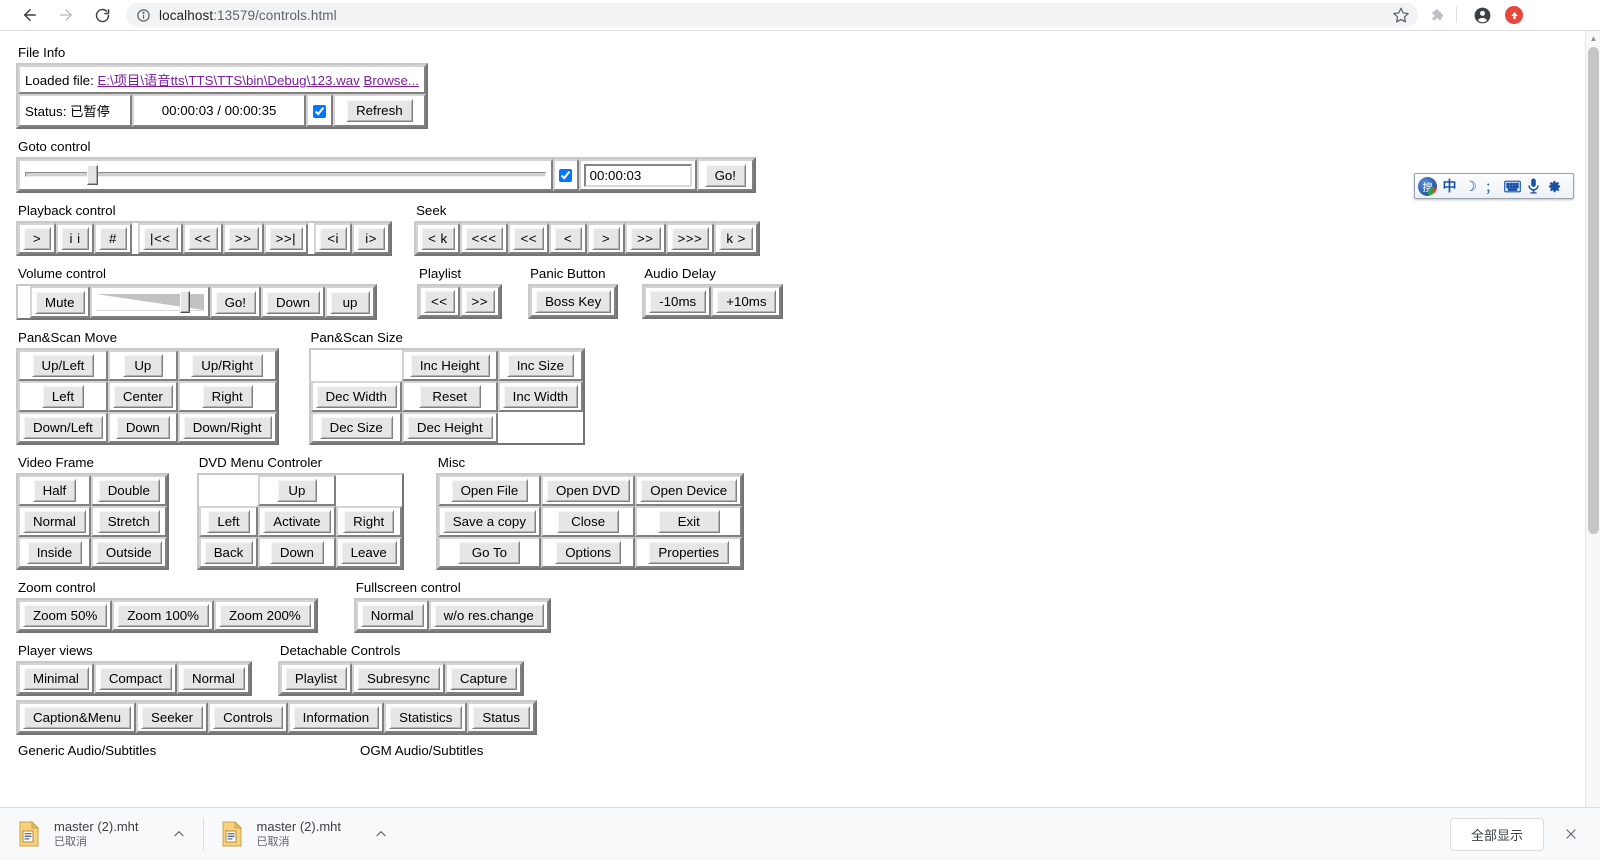 This screenshot has height=861, width=1600. I want to click on address-bar: localhost:13579/controls.html, so click(772, 15).